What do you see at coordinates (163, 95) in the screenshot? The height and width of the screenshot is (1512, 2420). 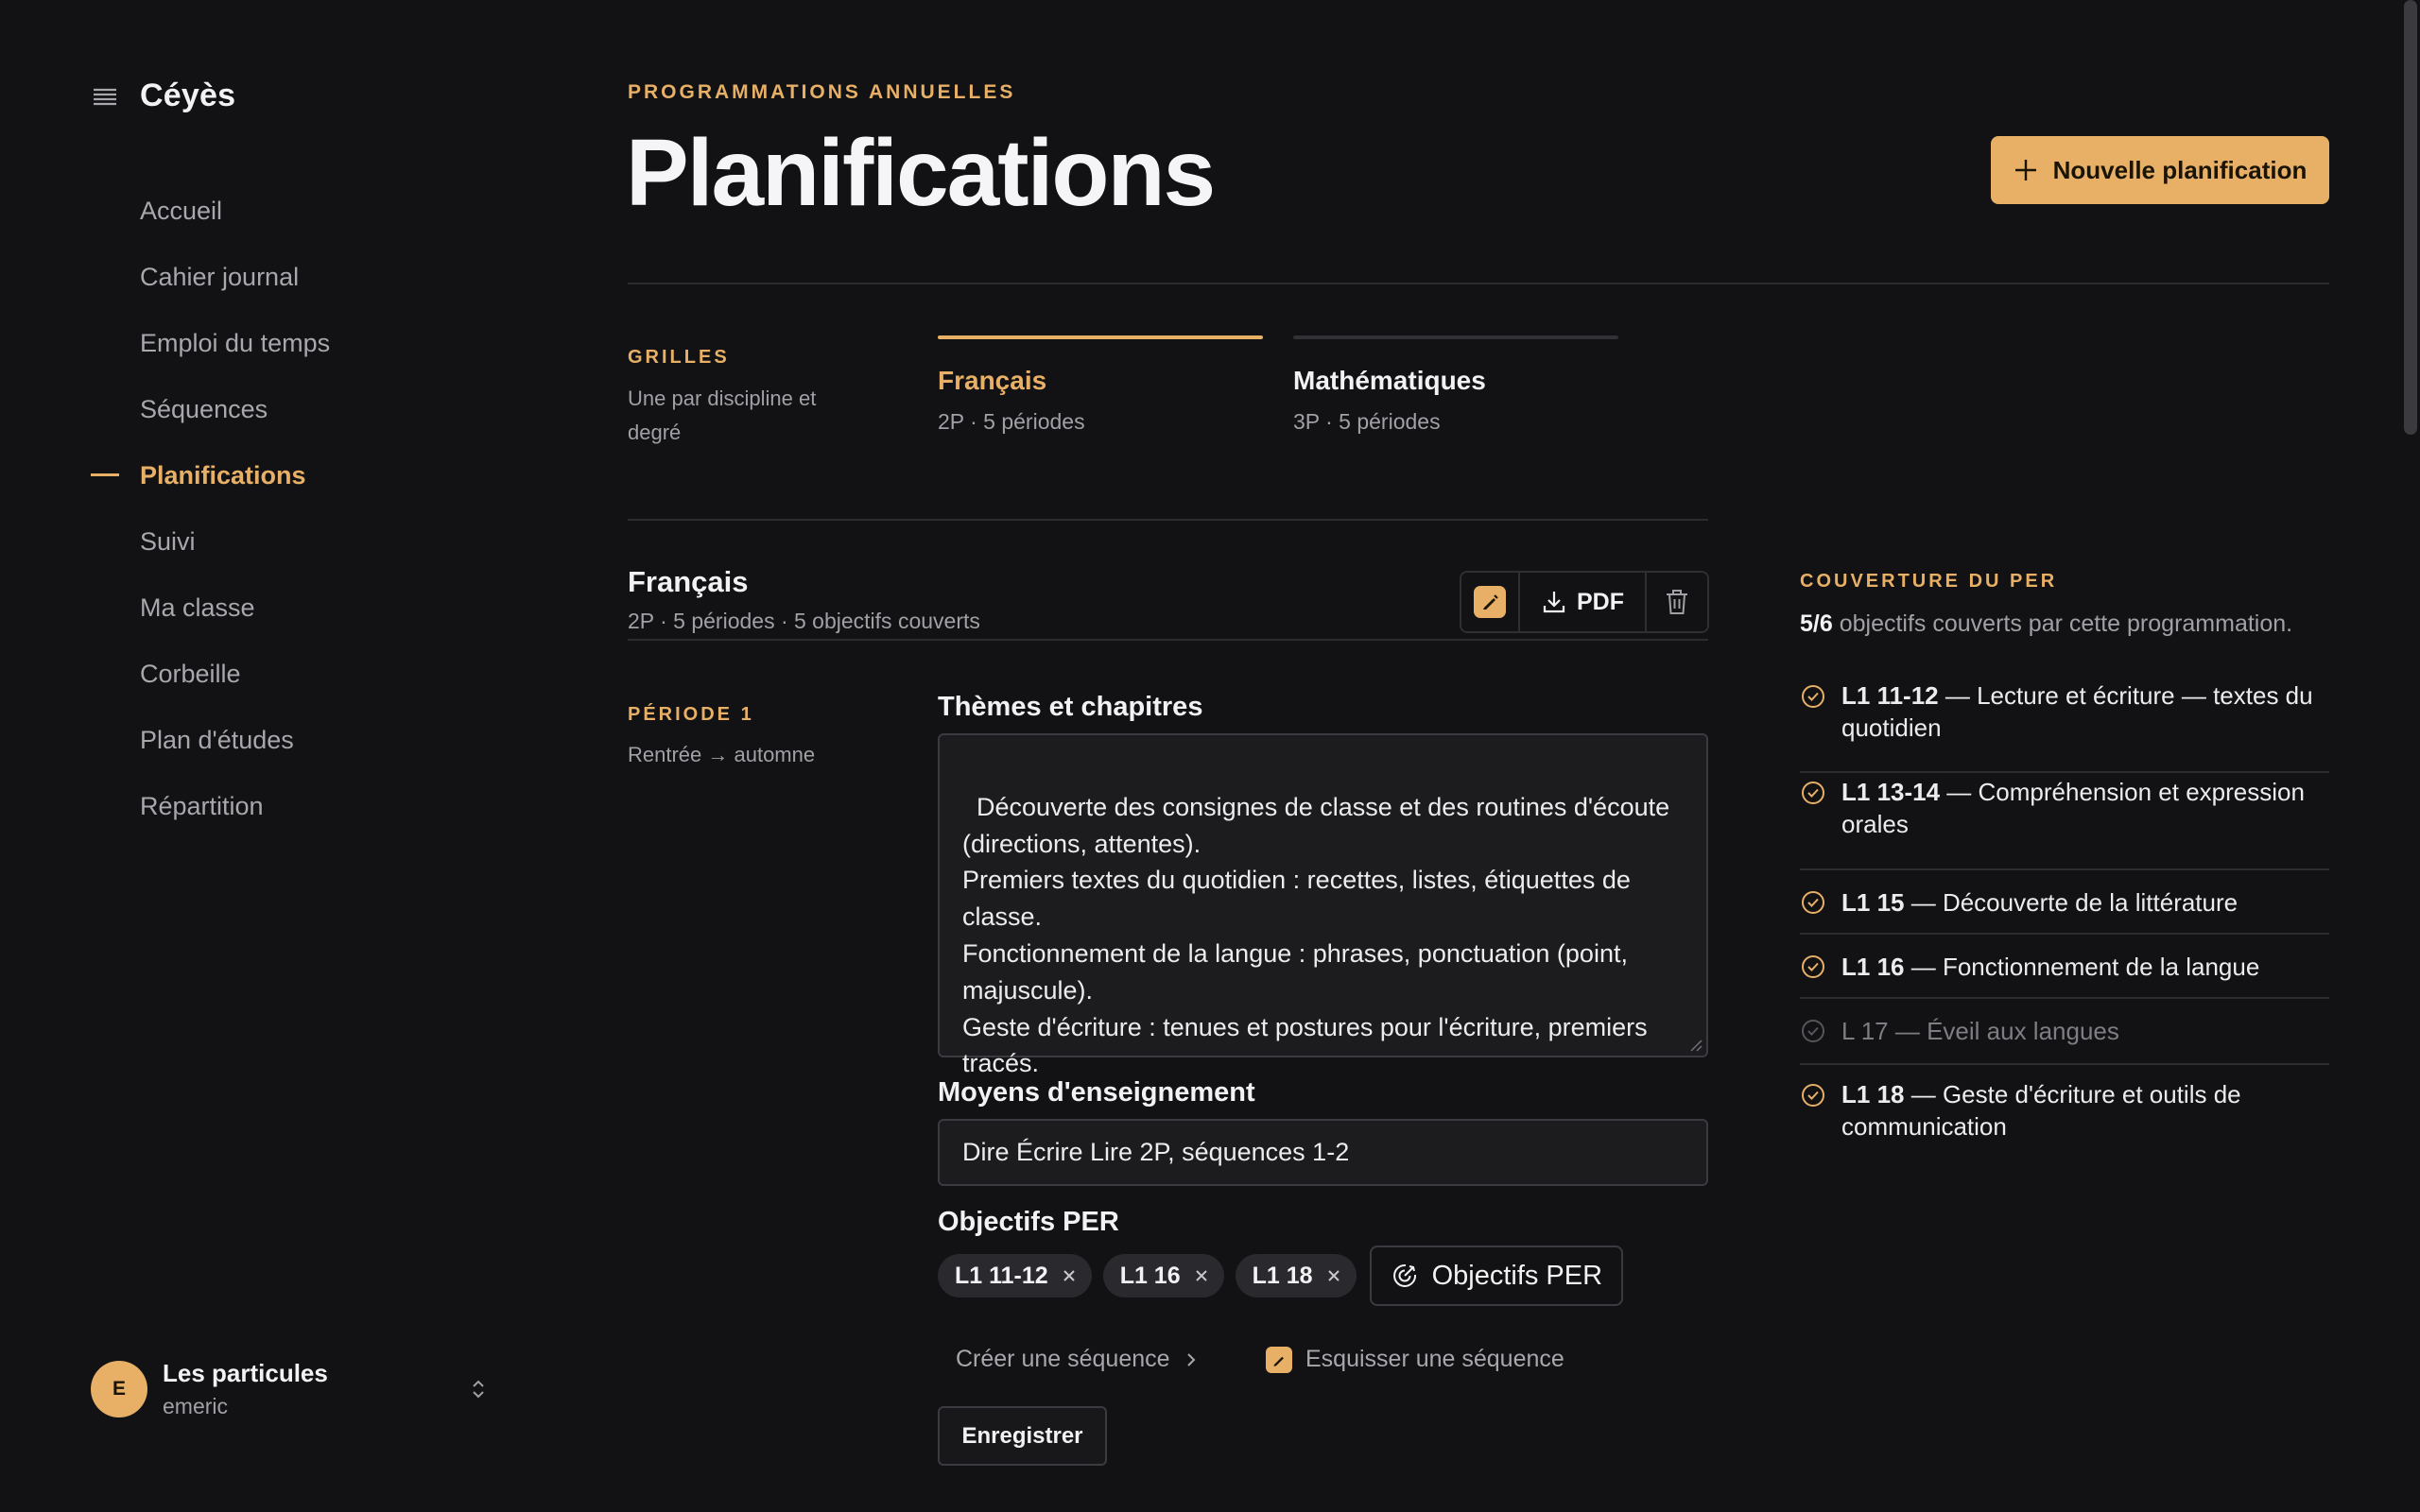 I see `brand: Céyès` at bounding box center [163, 95].